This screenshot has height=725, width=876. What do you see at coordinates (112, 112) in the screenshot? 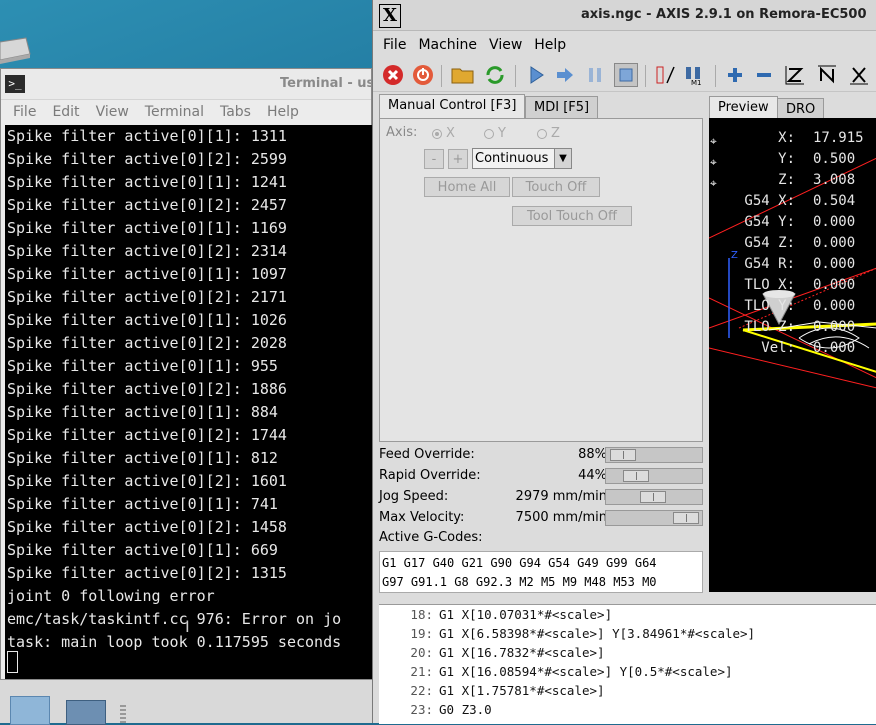
I see `terminal-menu-view: View` at bounding box center [112, 112].